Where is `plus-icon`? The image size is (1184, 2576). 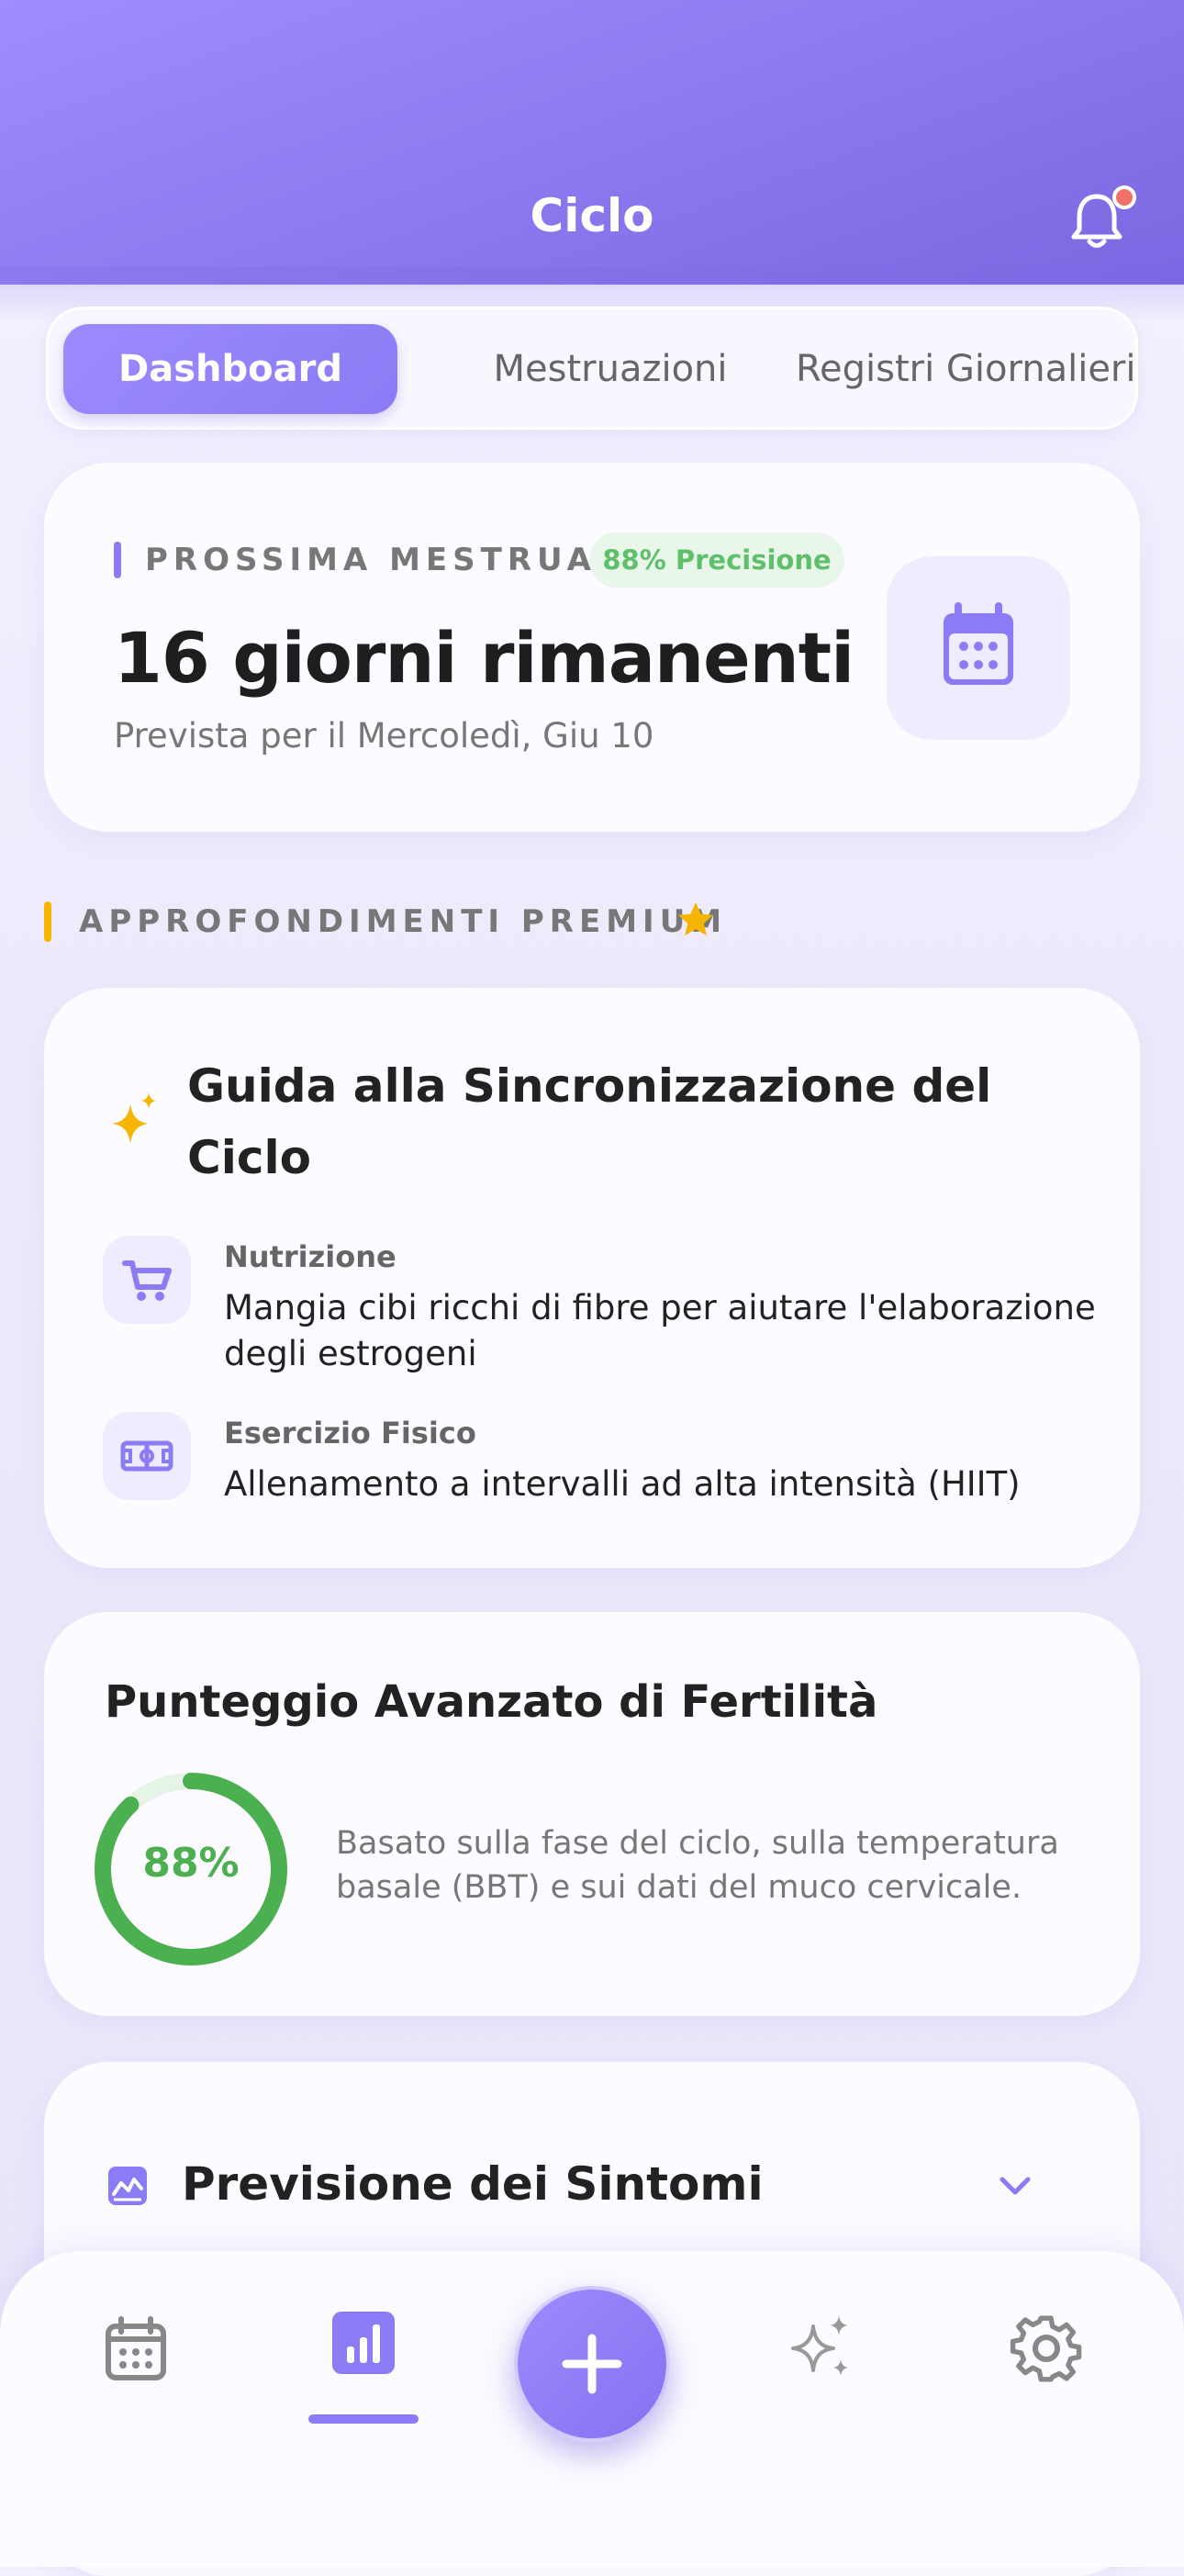 plus-icon is located at coordinates (592, 2364).